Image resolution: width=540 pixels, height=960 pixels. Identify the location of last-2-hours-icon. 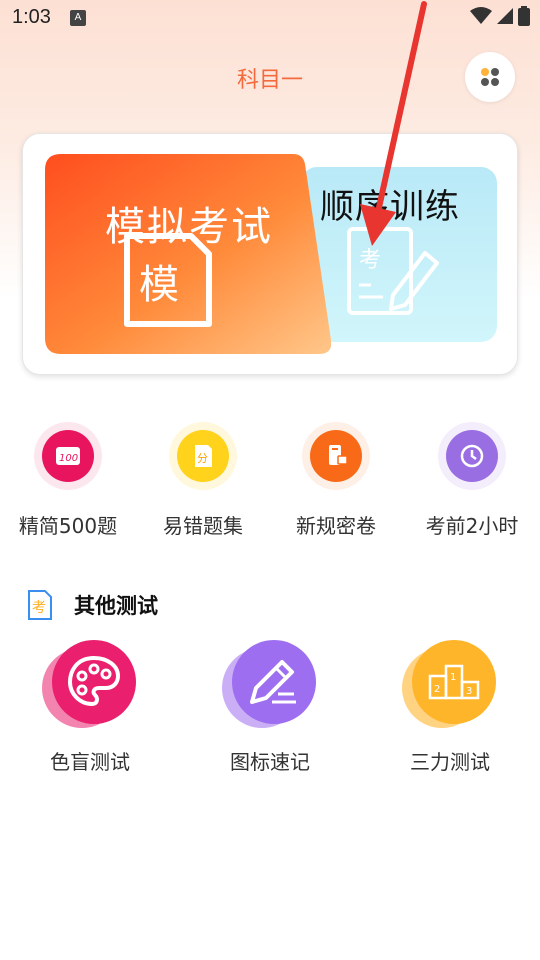
(472, 456).